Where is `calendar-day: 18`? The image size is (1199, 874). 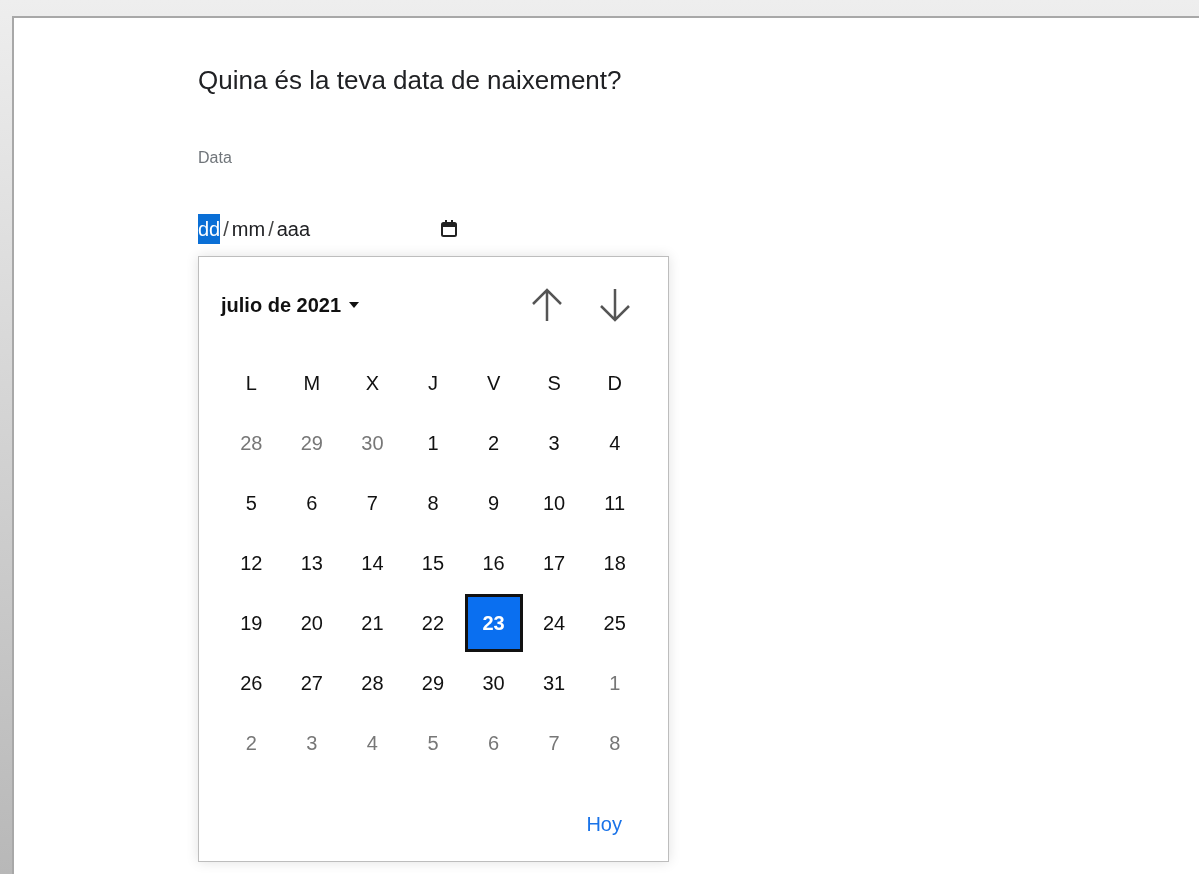
calendar-day: 18 is located at coordinates (614, 563).